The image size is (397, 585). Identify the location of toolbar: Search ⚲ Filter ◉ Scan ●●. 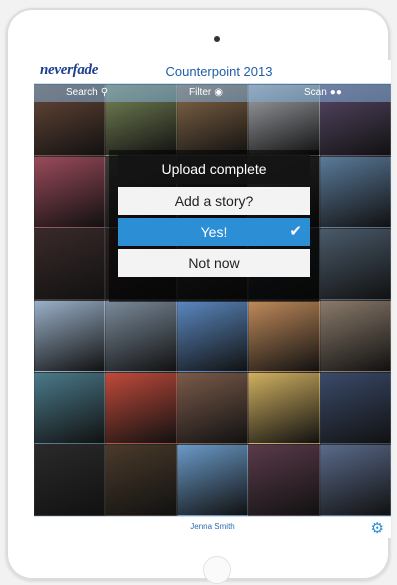
(212, 93).